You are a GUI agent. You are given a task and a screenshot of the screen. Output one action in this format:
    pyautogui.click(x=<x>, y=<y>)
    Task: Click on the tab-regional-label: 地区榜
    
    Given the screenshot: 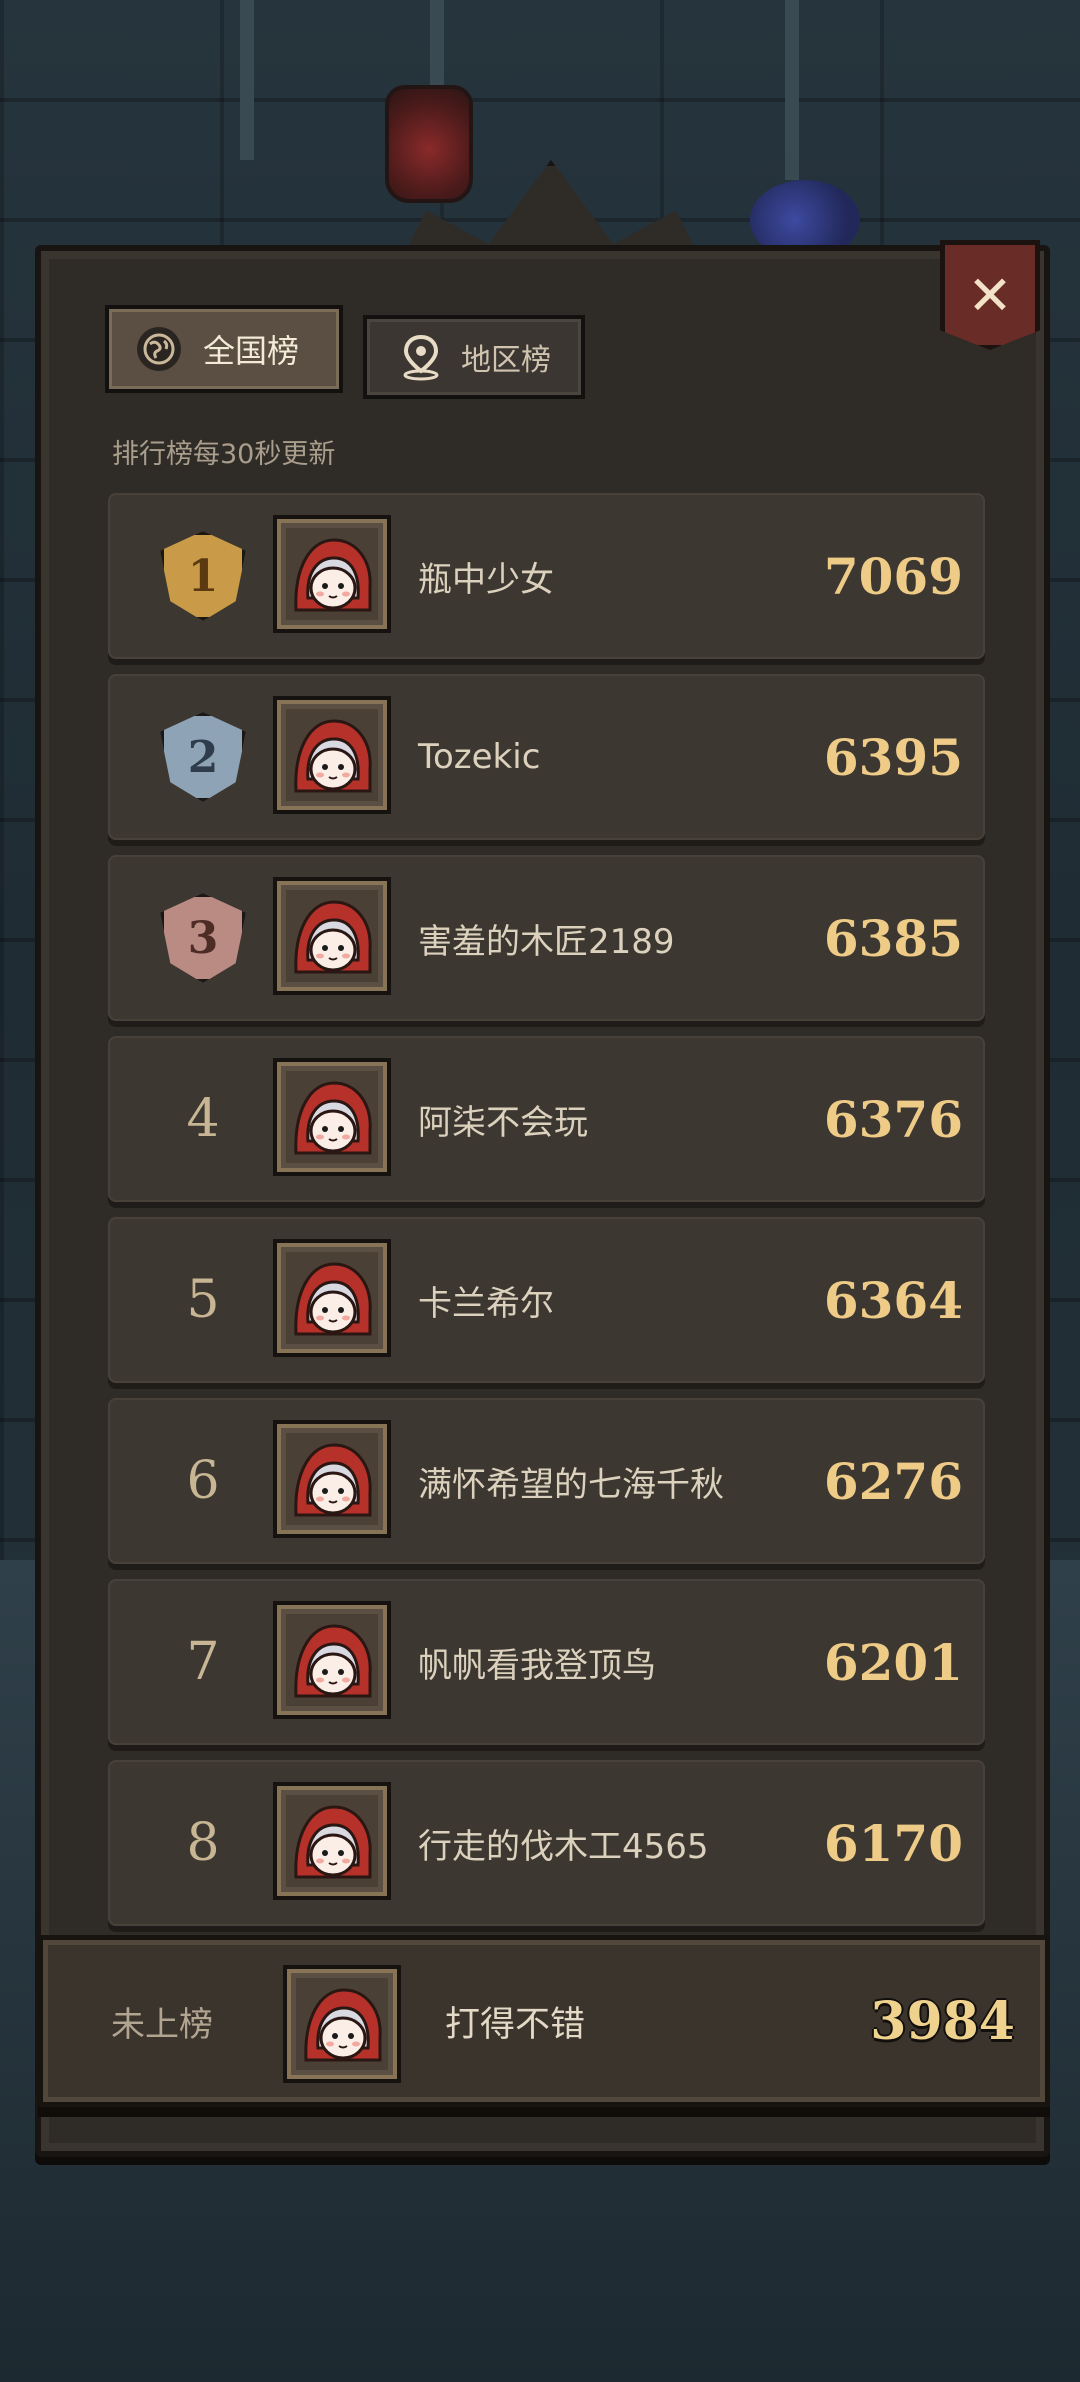 What is the action you would take?
    pyautogui.click(x=506, y=360)
    